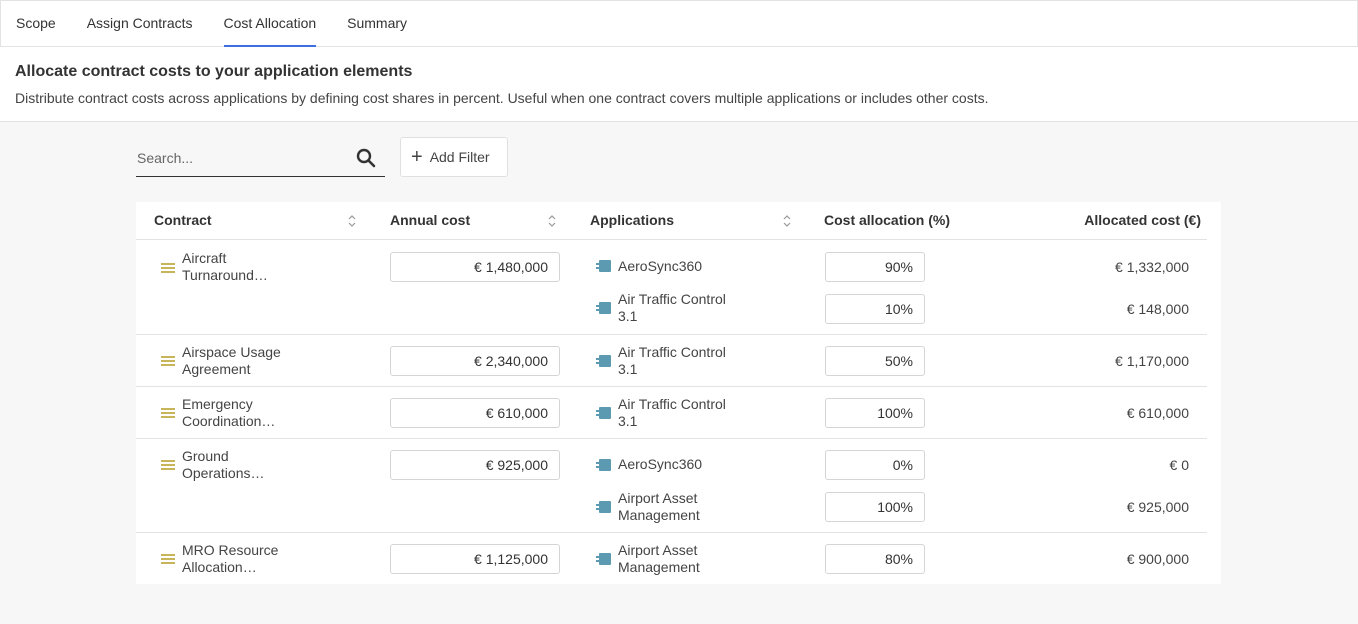  I want to click on column-header-allocated-cost: Allocated cost (€), so click(1142, 220).